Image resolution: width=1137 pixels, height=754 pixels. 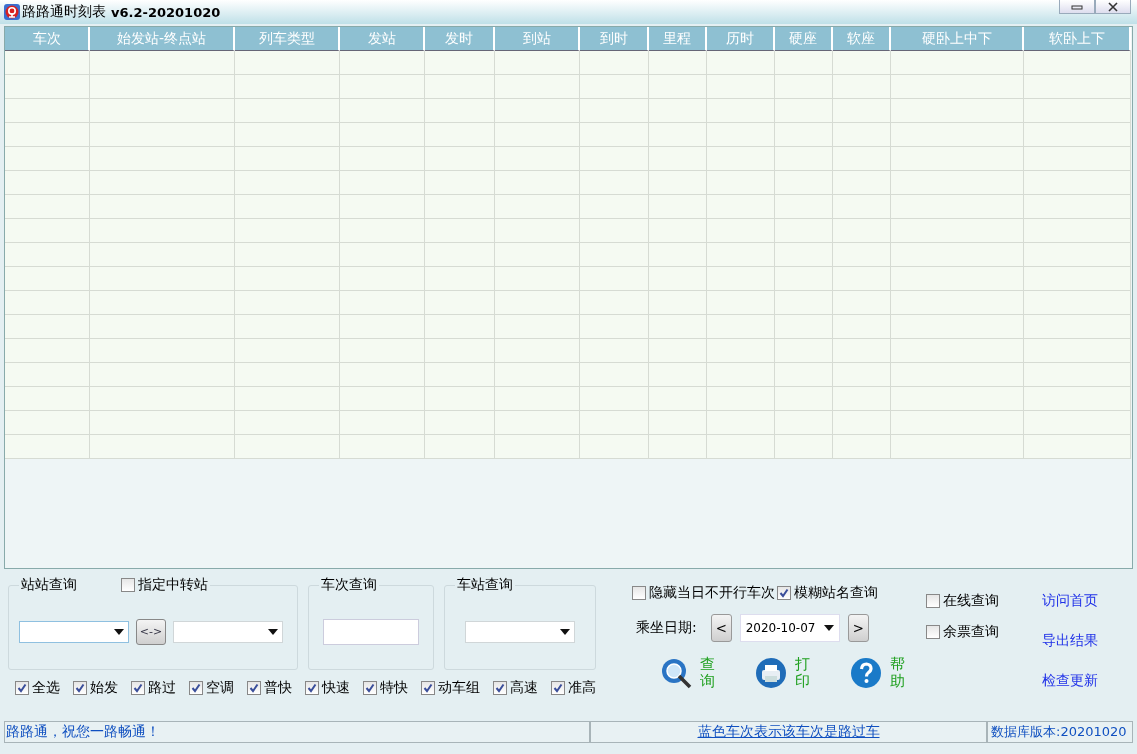 What do you see at coordinates (1113, 7) in the screenshot?
I see `close-button` at bounding box center [1113, 7].